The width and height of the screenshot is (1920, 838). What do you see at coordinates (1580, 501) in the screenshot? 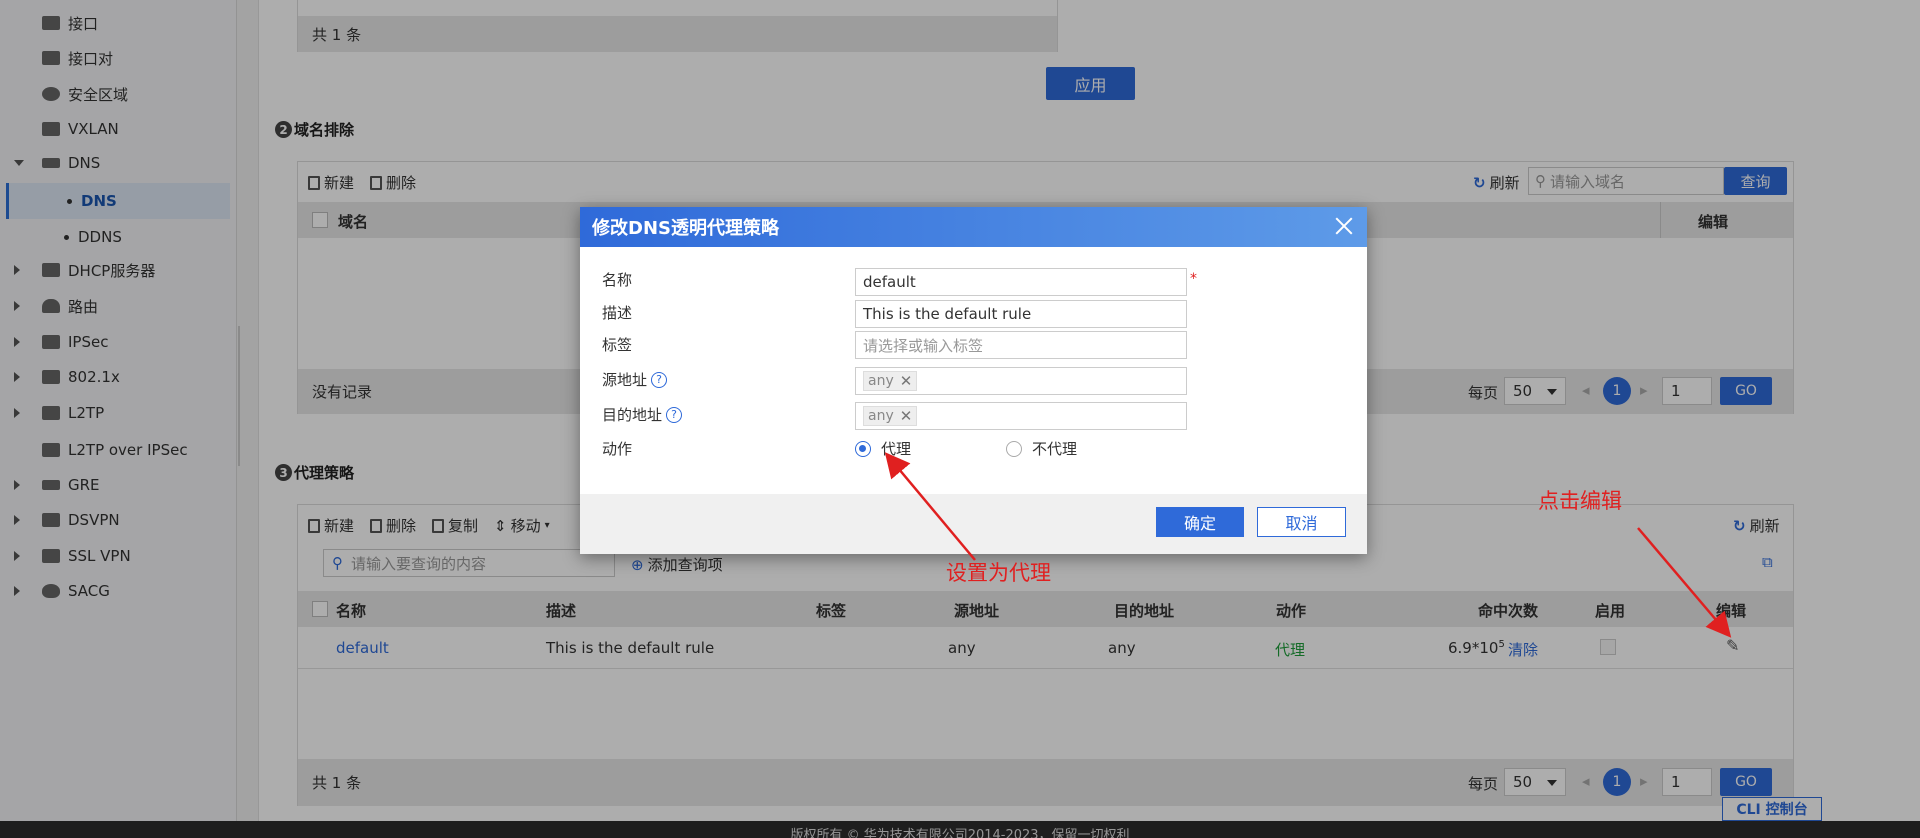
I see `annotation-click-edit: 点击编辑` at bounding box center [1580, 501].